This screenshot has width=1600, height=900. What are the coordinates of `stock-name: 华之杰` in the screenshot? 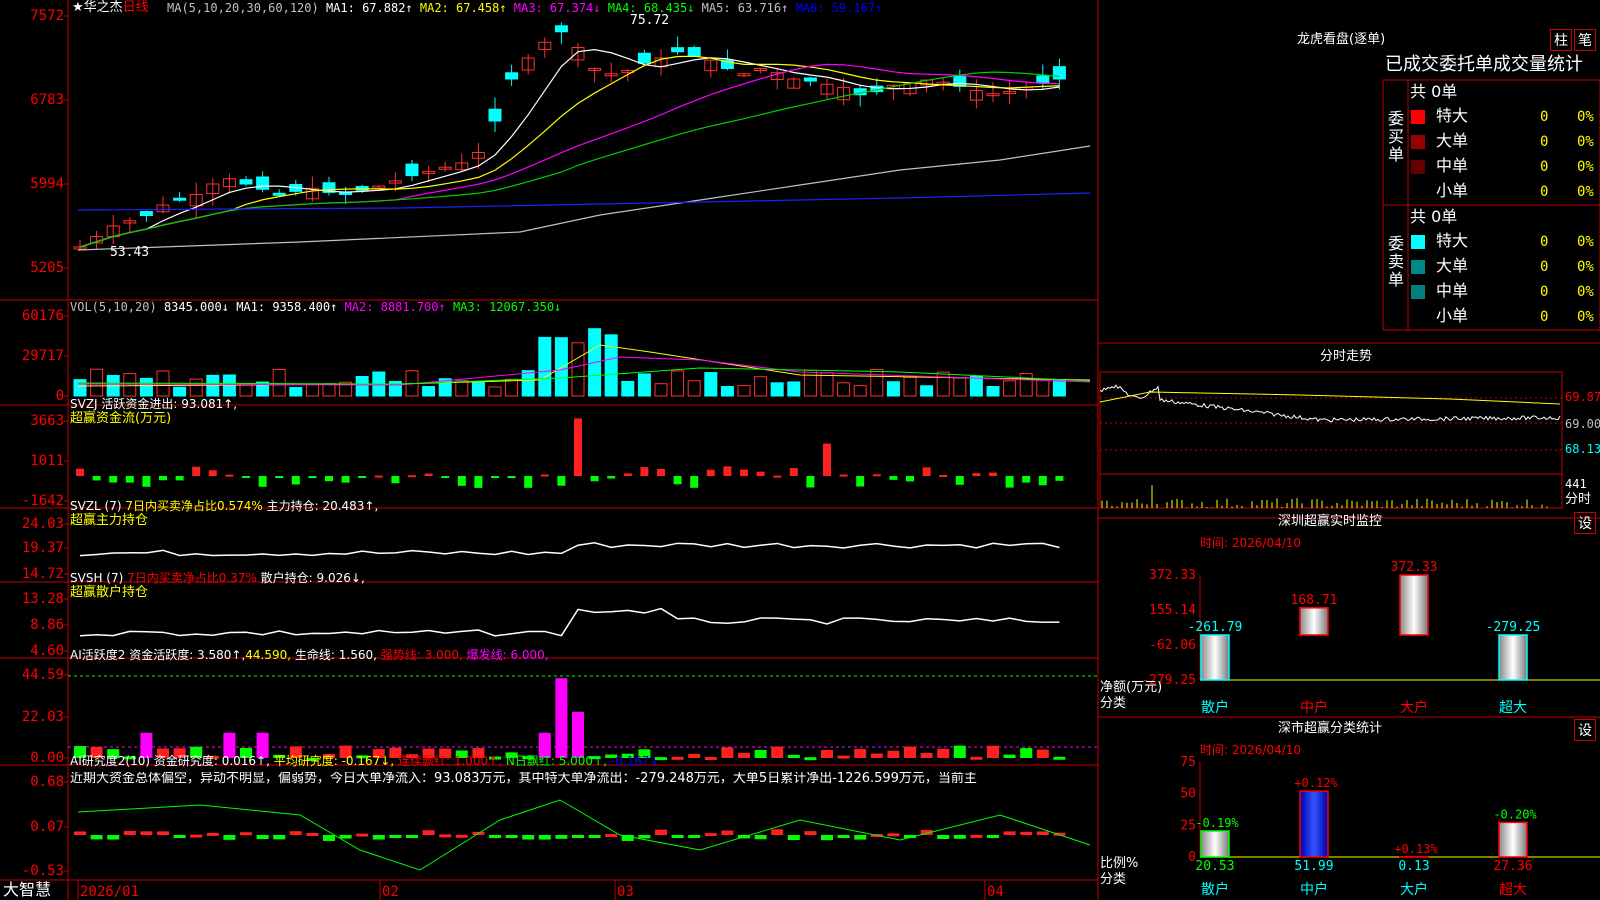 It's located at (103, 7).